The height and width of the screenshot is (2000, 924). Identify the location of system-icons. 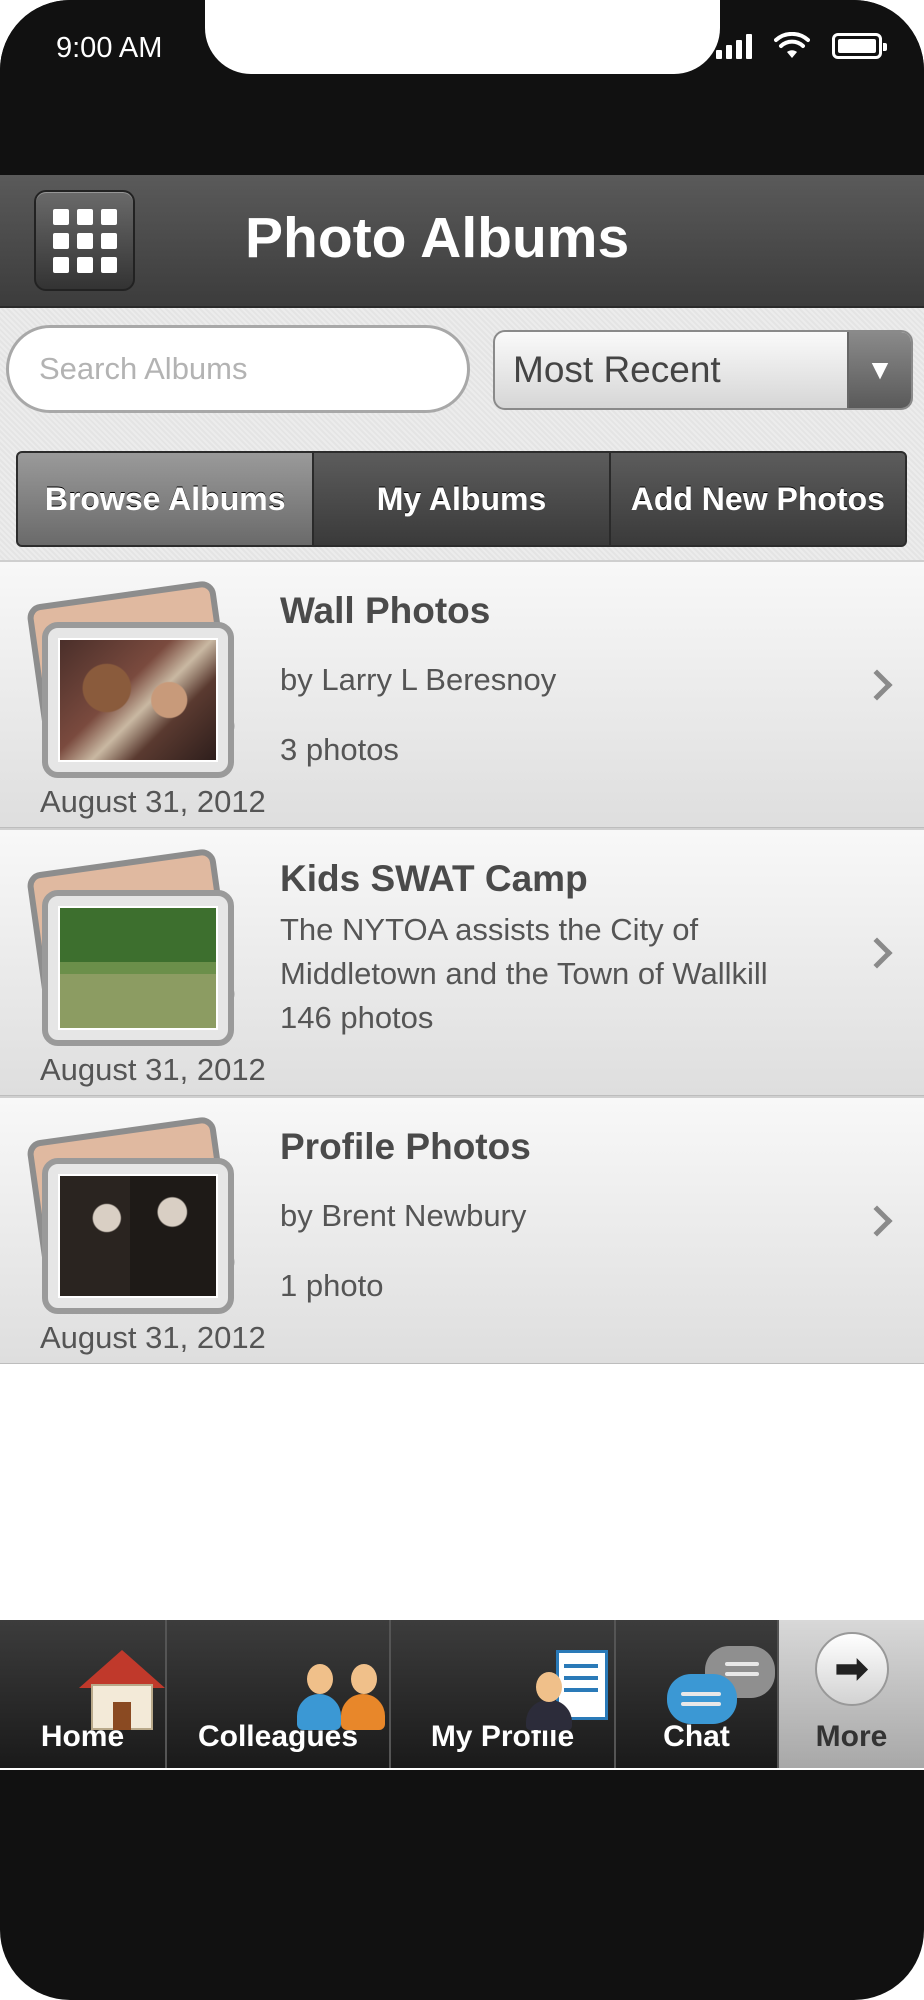
(801, 46).